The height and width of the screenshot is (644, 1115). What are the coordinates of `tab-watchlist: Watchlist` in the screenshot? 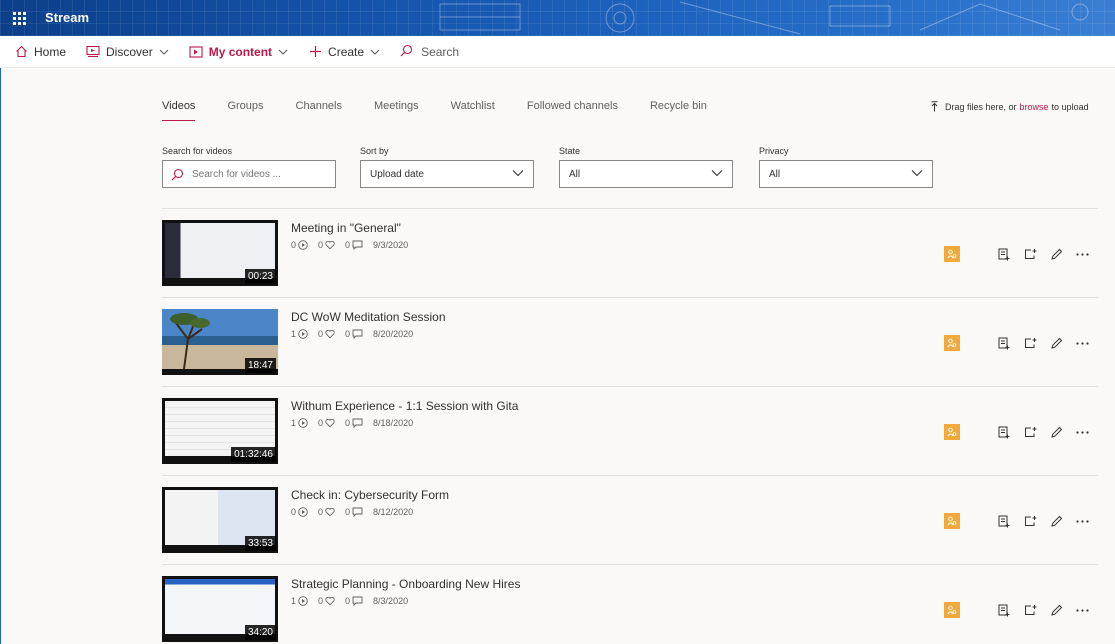 It's located at (473, 110).